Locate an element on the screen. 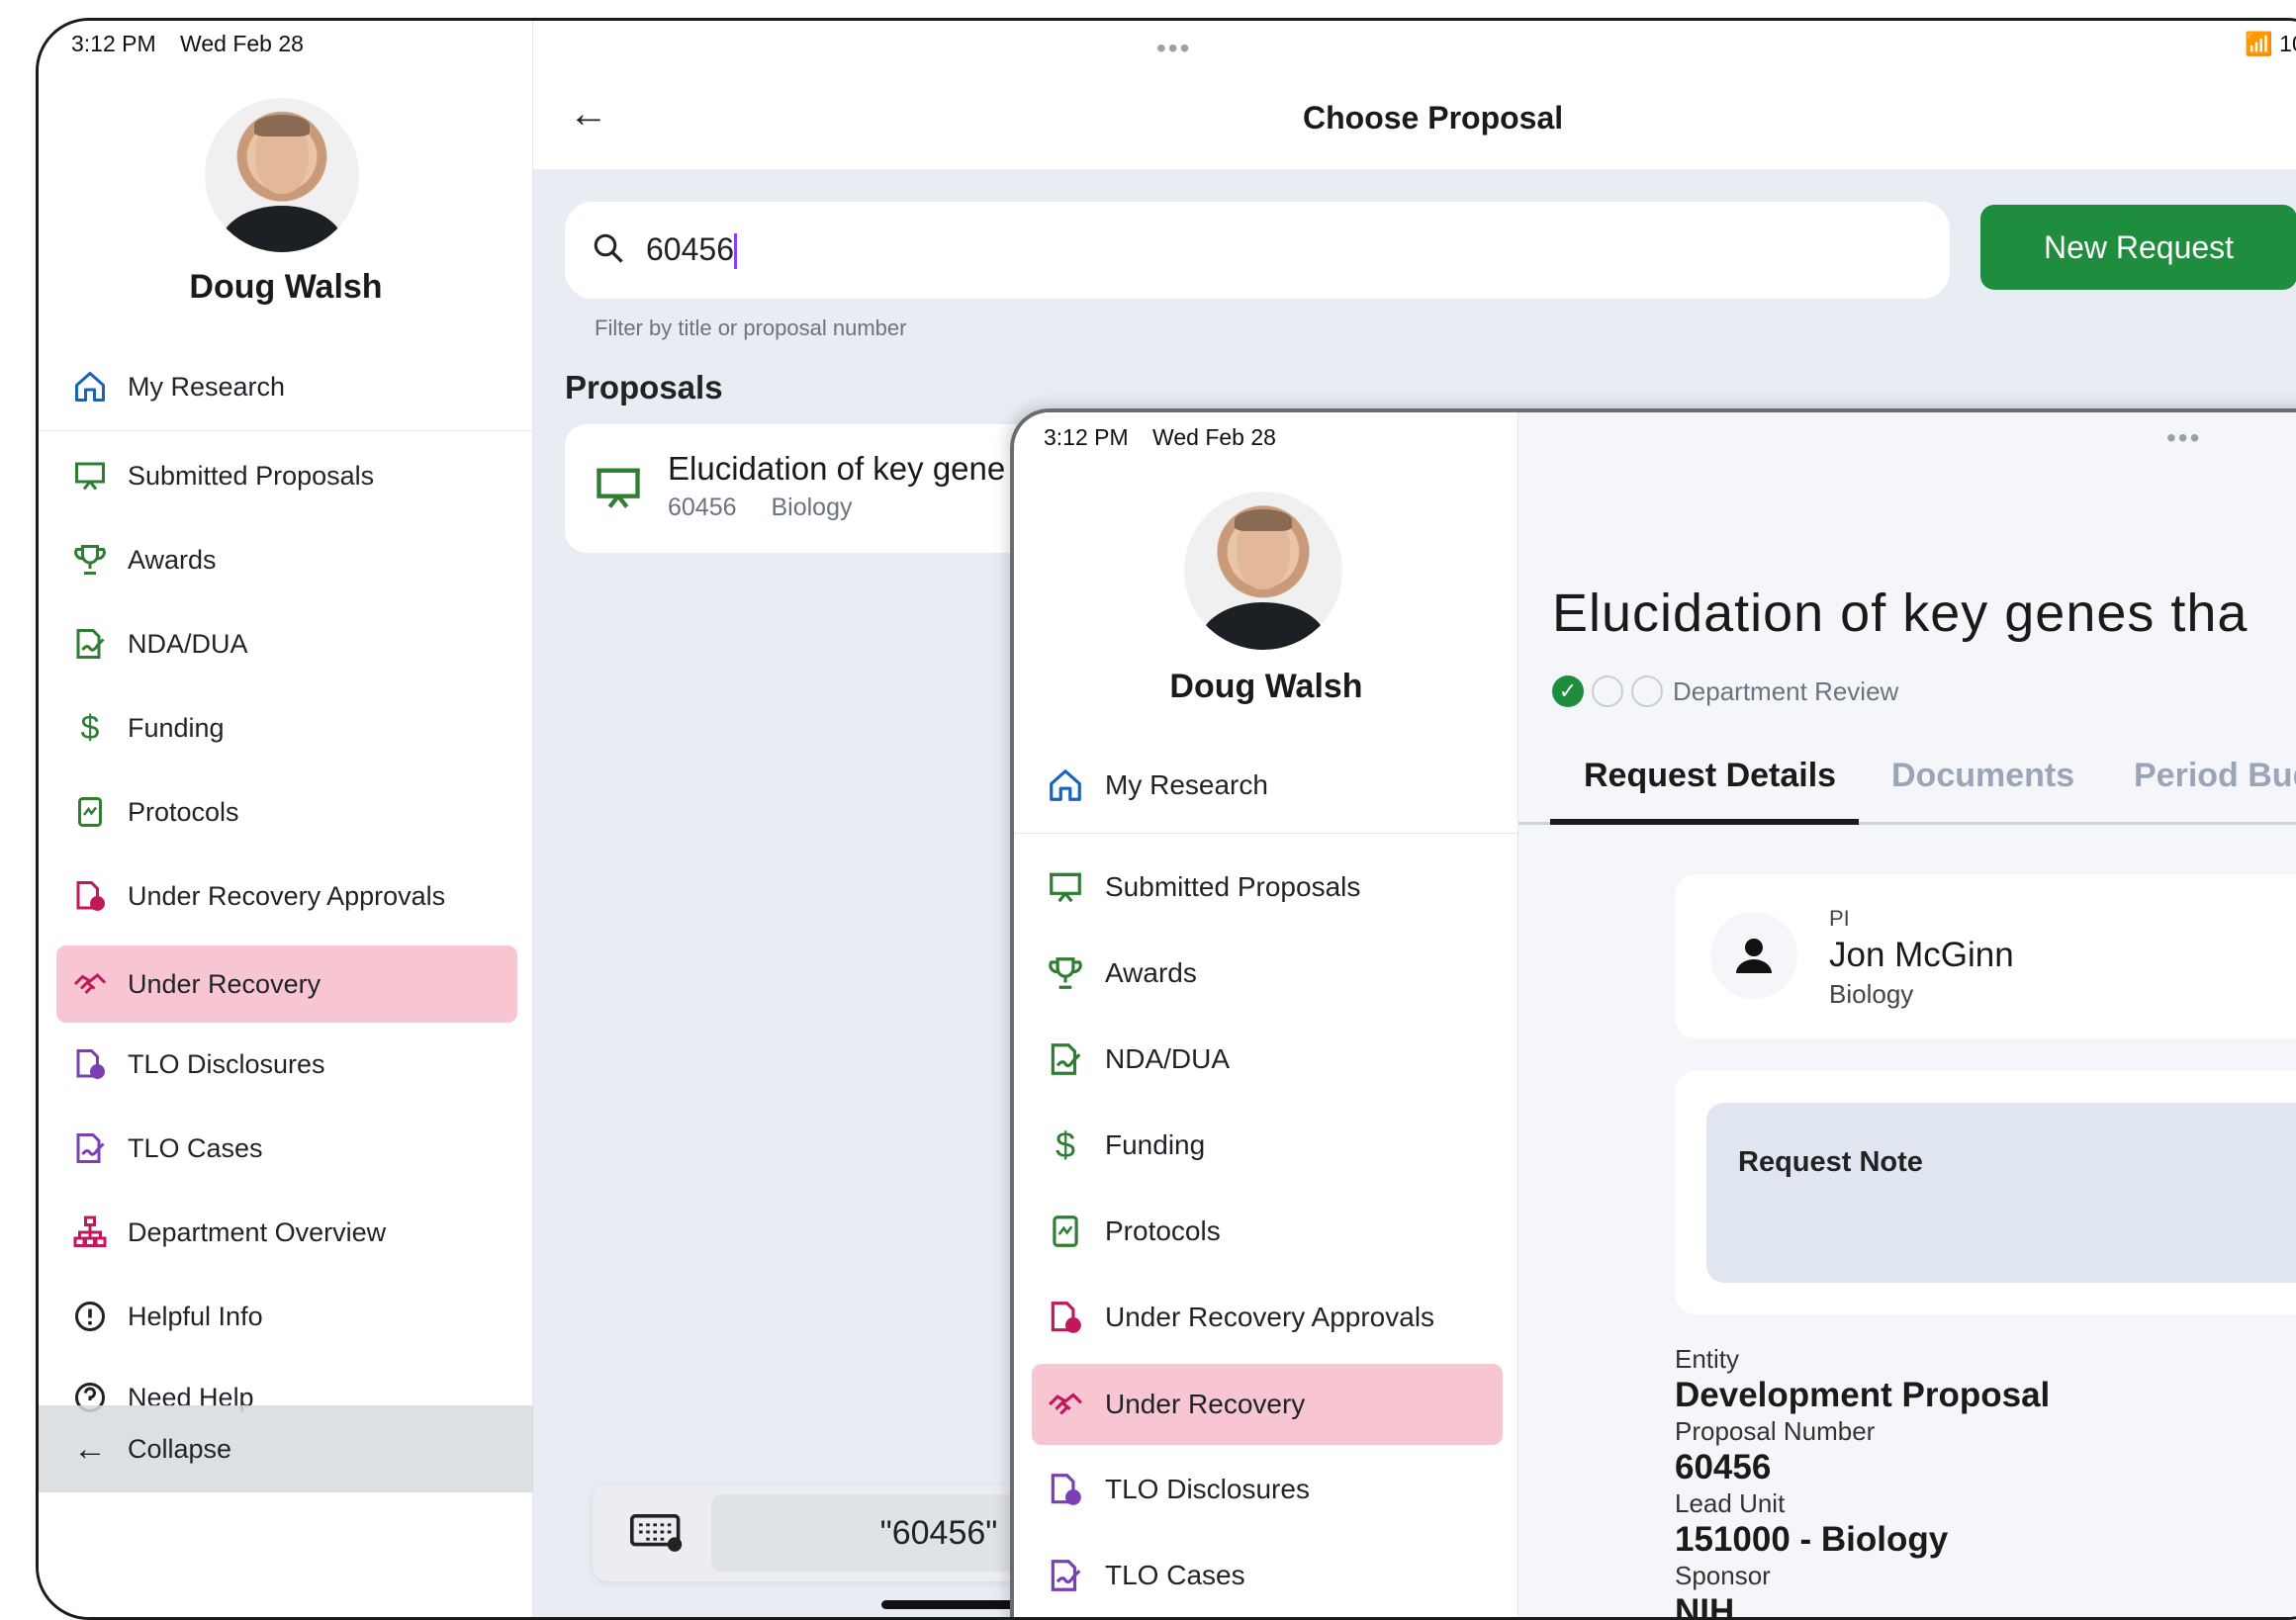 This screenshot has height=1620, width=2296. sidebar-item-label: Awards is located at coordinates (1151, 972).